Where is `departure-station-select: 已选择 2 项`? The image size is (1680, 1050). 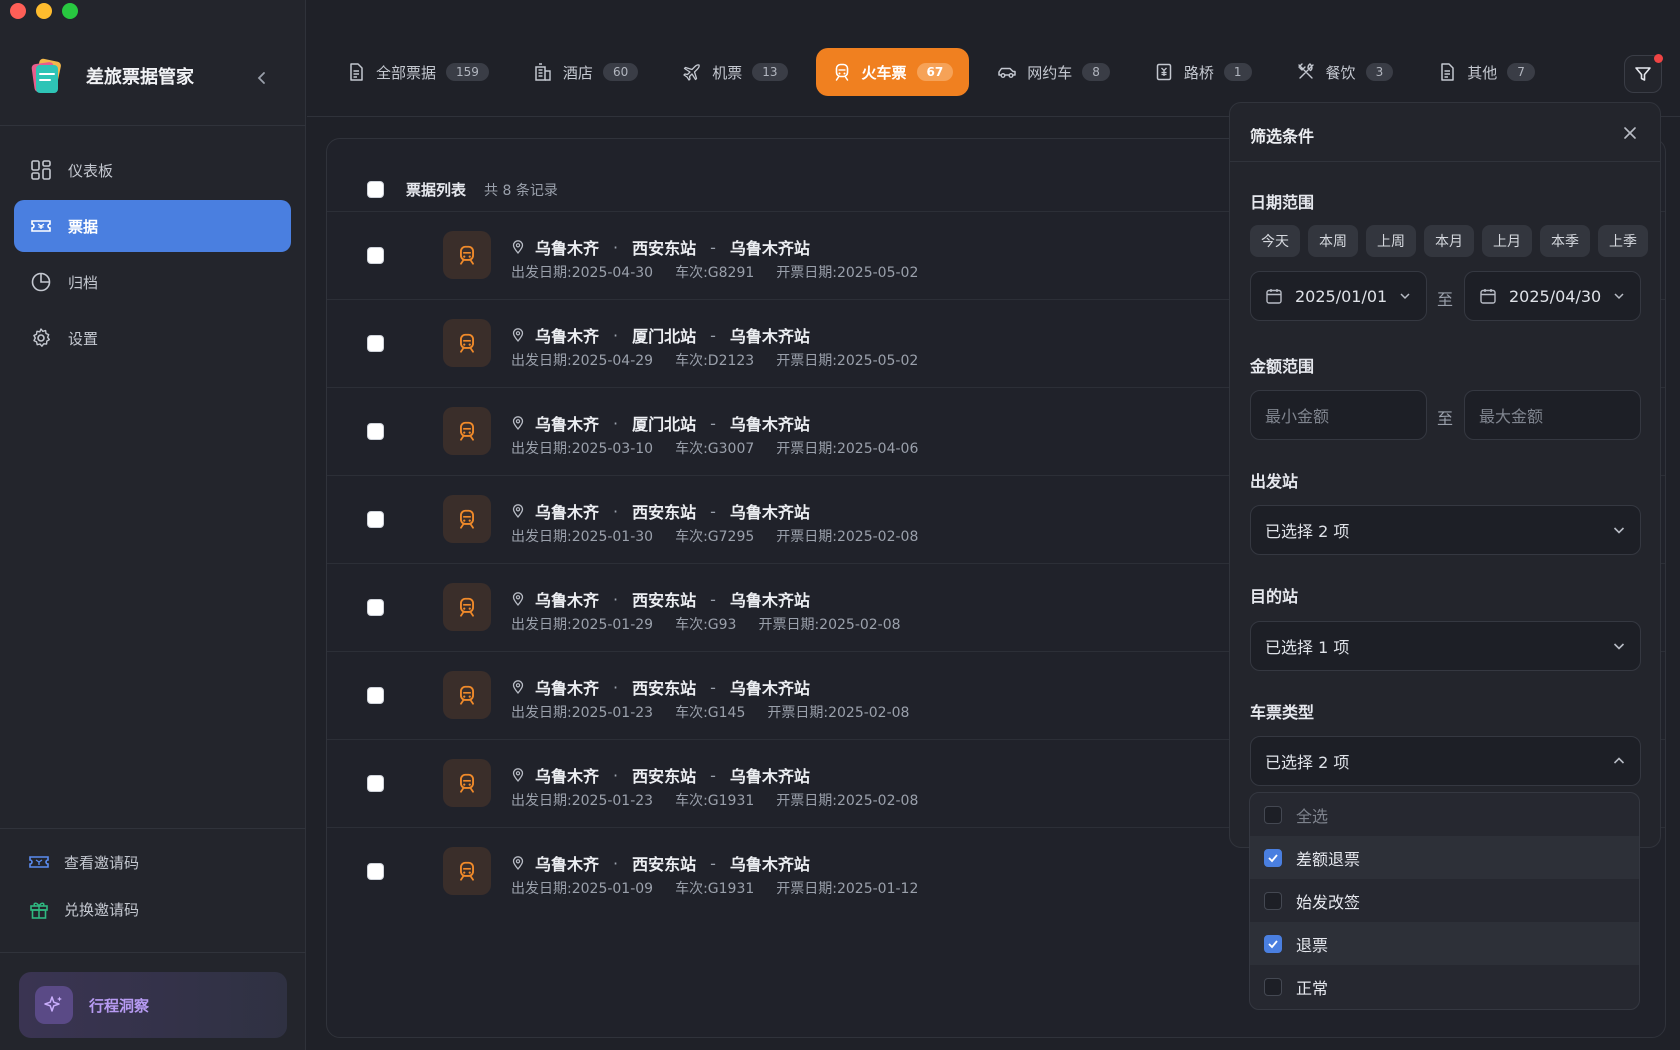
departure-station-select: 已选择 2 项 is located at coordinates (1445, 530).